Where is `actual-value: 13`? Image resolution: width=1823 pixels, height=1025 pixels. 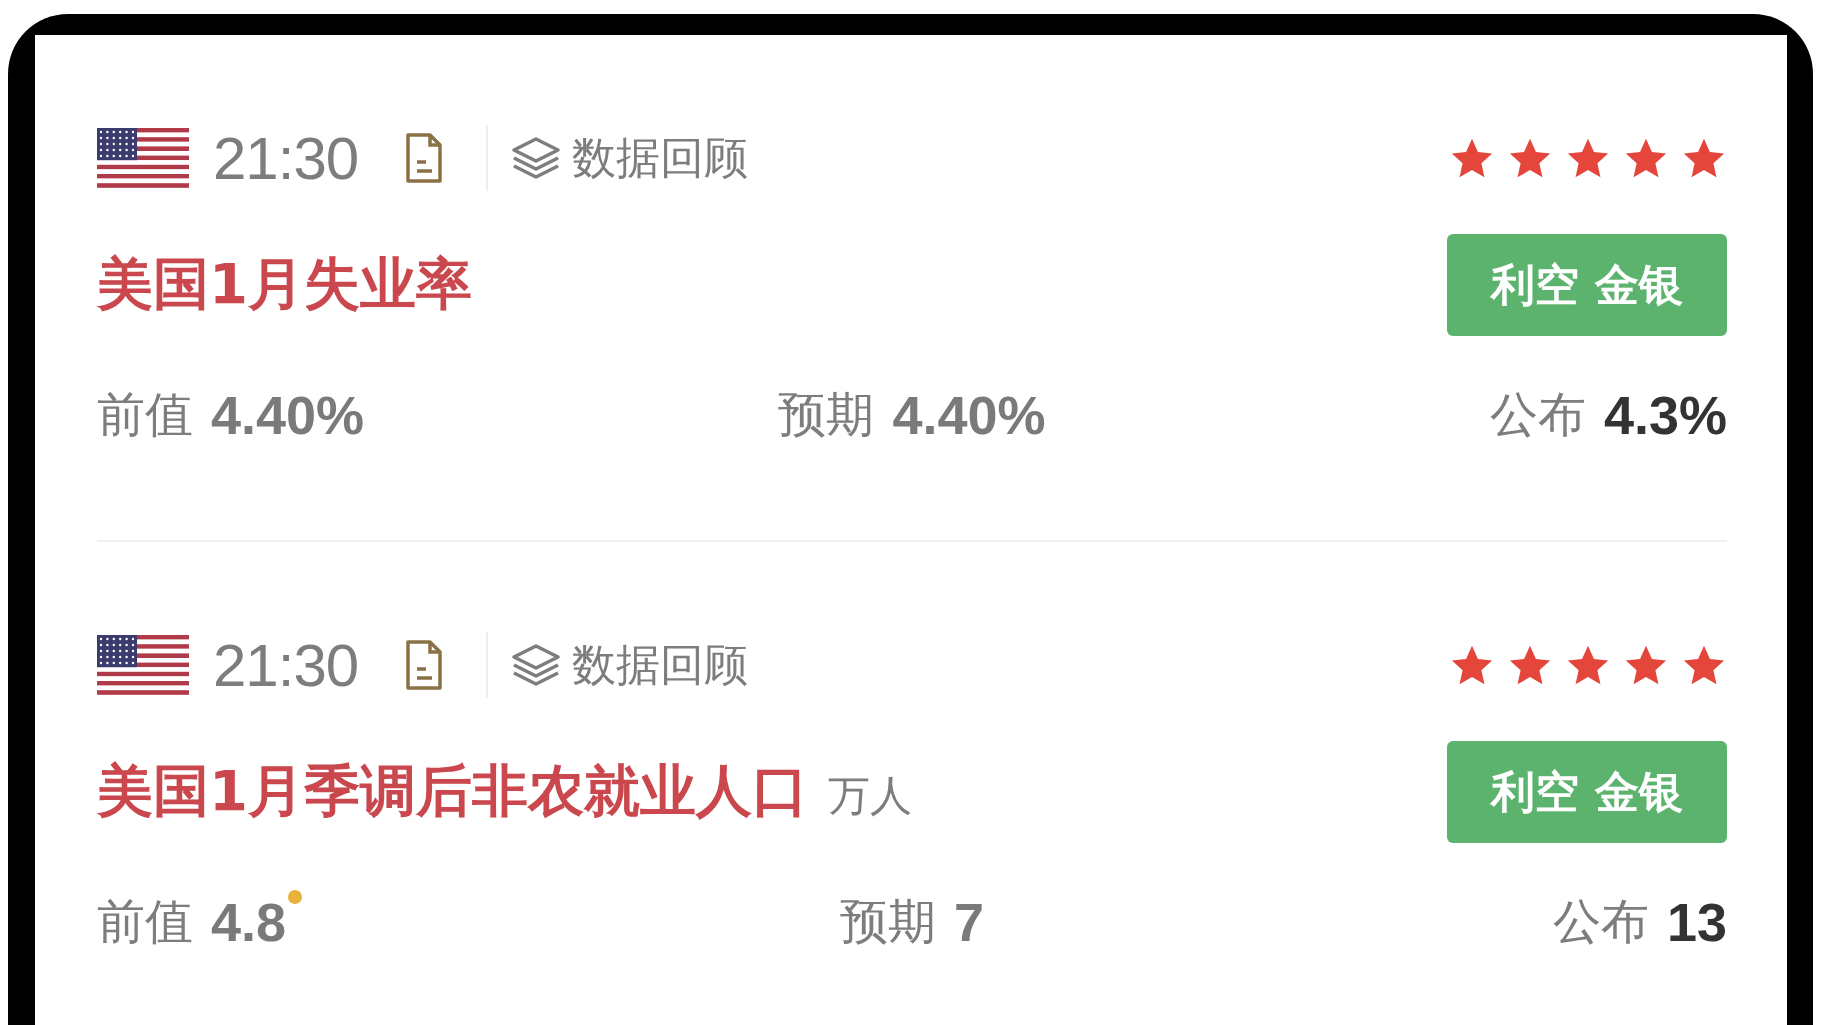 actual-value: 13 is located at coordinates (1696, 922).